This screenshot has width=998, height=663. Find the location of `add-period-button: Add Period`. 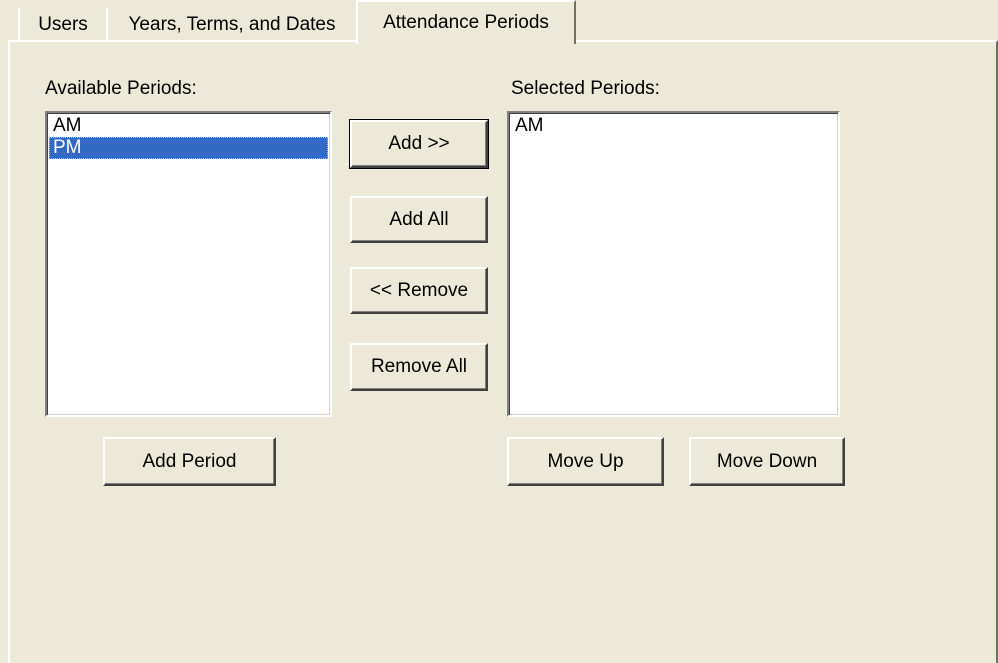

add-period-button: Add Period is located at coordinates (189, 461).